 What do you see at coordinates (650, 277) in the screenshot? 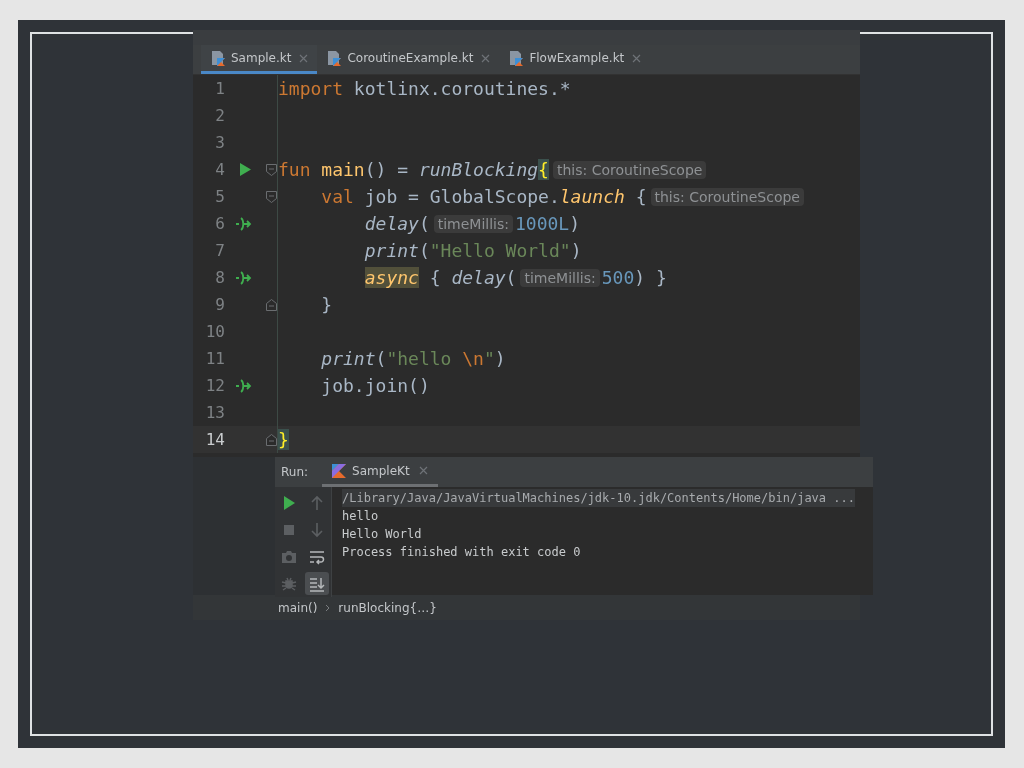
I see `code-token: ) }` at bounding box center [650, 277].